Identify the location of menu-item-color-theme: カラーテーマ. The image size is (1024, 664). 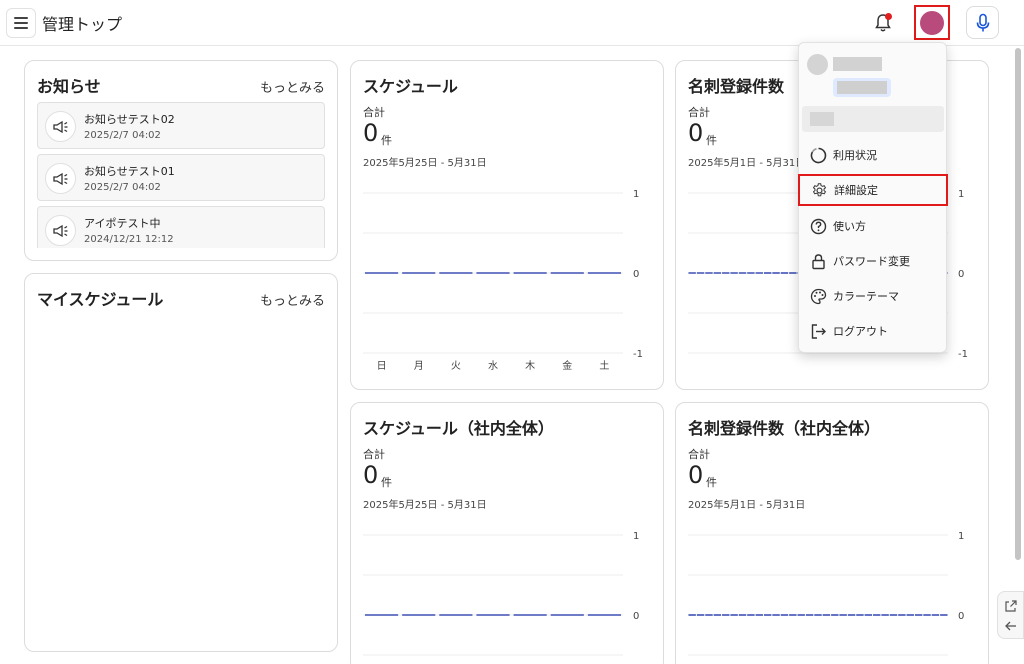
(873, 296).